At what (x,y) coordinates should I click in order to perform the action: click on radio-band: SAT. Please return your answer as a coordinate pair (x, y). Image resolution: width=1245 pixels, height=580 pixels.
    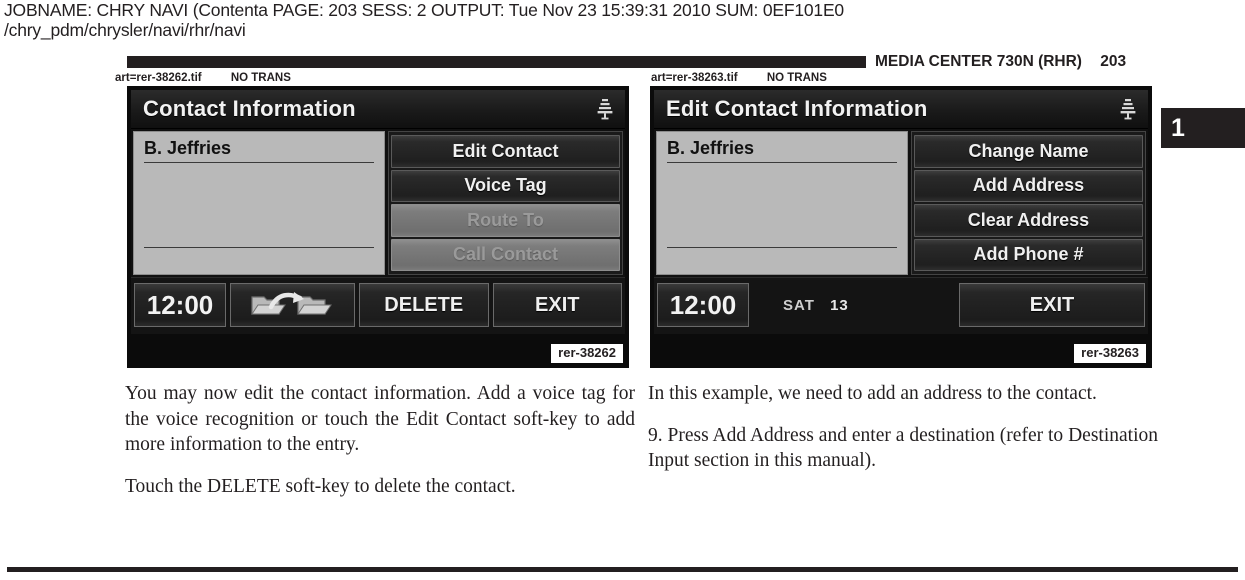
    Looking at the image, I should click on (799, 305).